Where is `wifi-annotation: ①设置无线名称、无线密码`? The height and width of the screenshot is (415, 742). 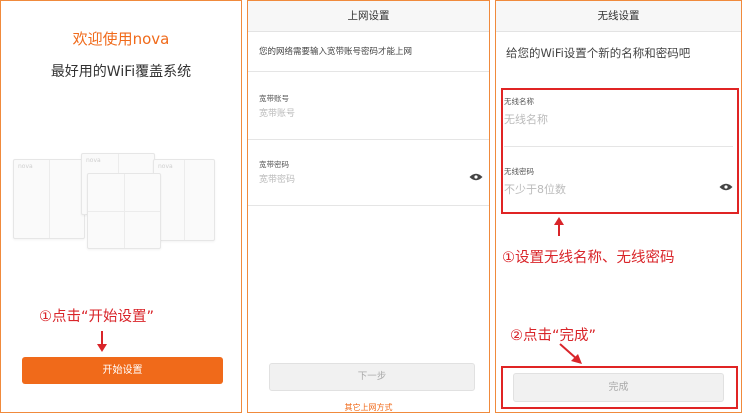
wifi-annotation: ①设置无线名称、无线密码 is located at coordinates (588, 258).